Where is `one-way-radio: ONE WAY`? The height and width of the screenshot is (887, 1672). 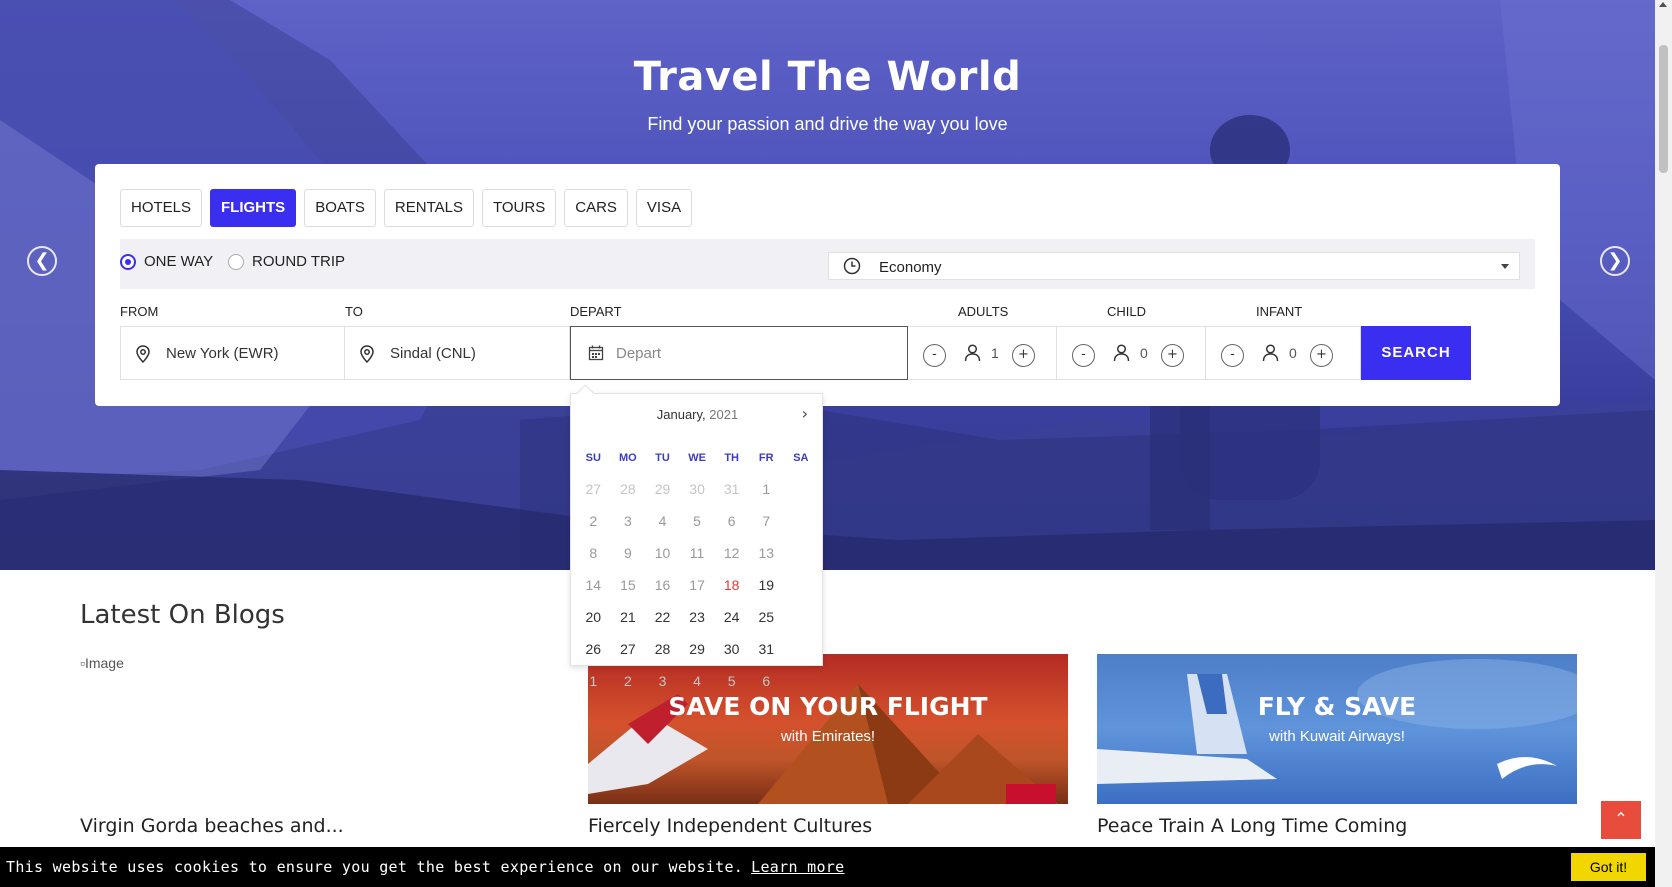 one-way-radio: ONE WAY is located at coordinates (166, 261).